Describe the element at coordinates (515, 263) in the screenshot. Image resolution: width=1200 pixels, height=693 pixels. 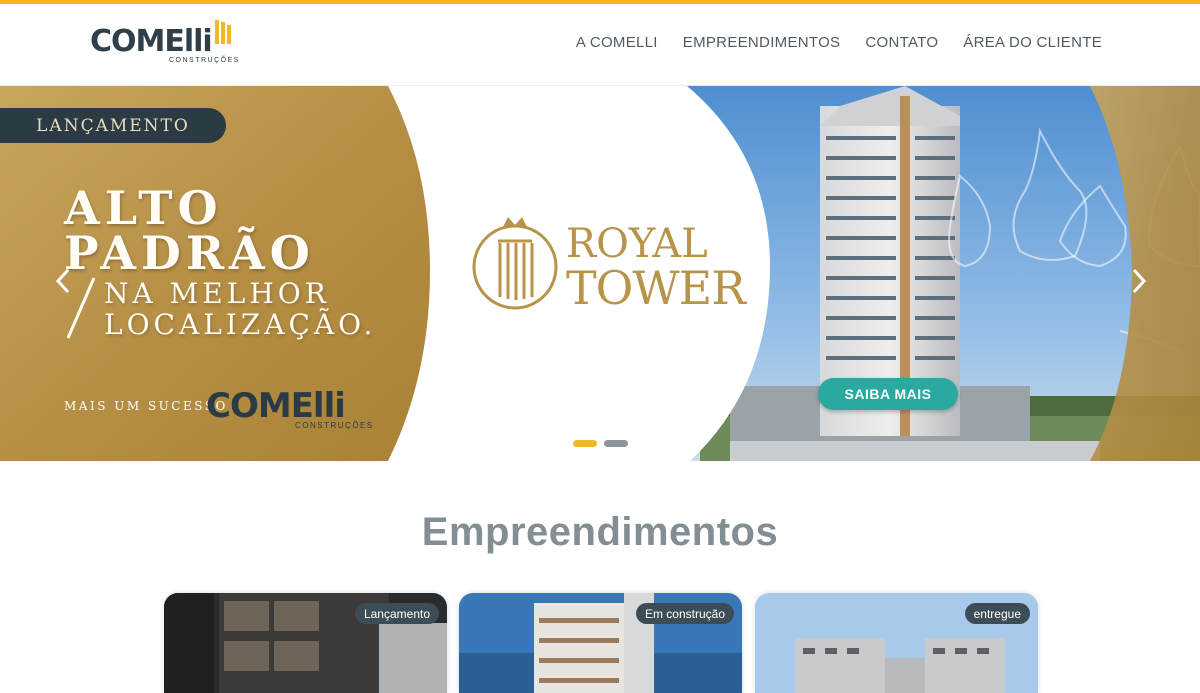
I see `crown-emblem-icon` at that location.